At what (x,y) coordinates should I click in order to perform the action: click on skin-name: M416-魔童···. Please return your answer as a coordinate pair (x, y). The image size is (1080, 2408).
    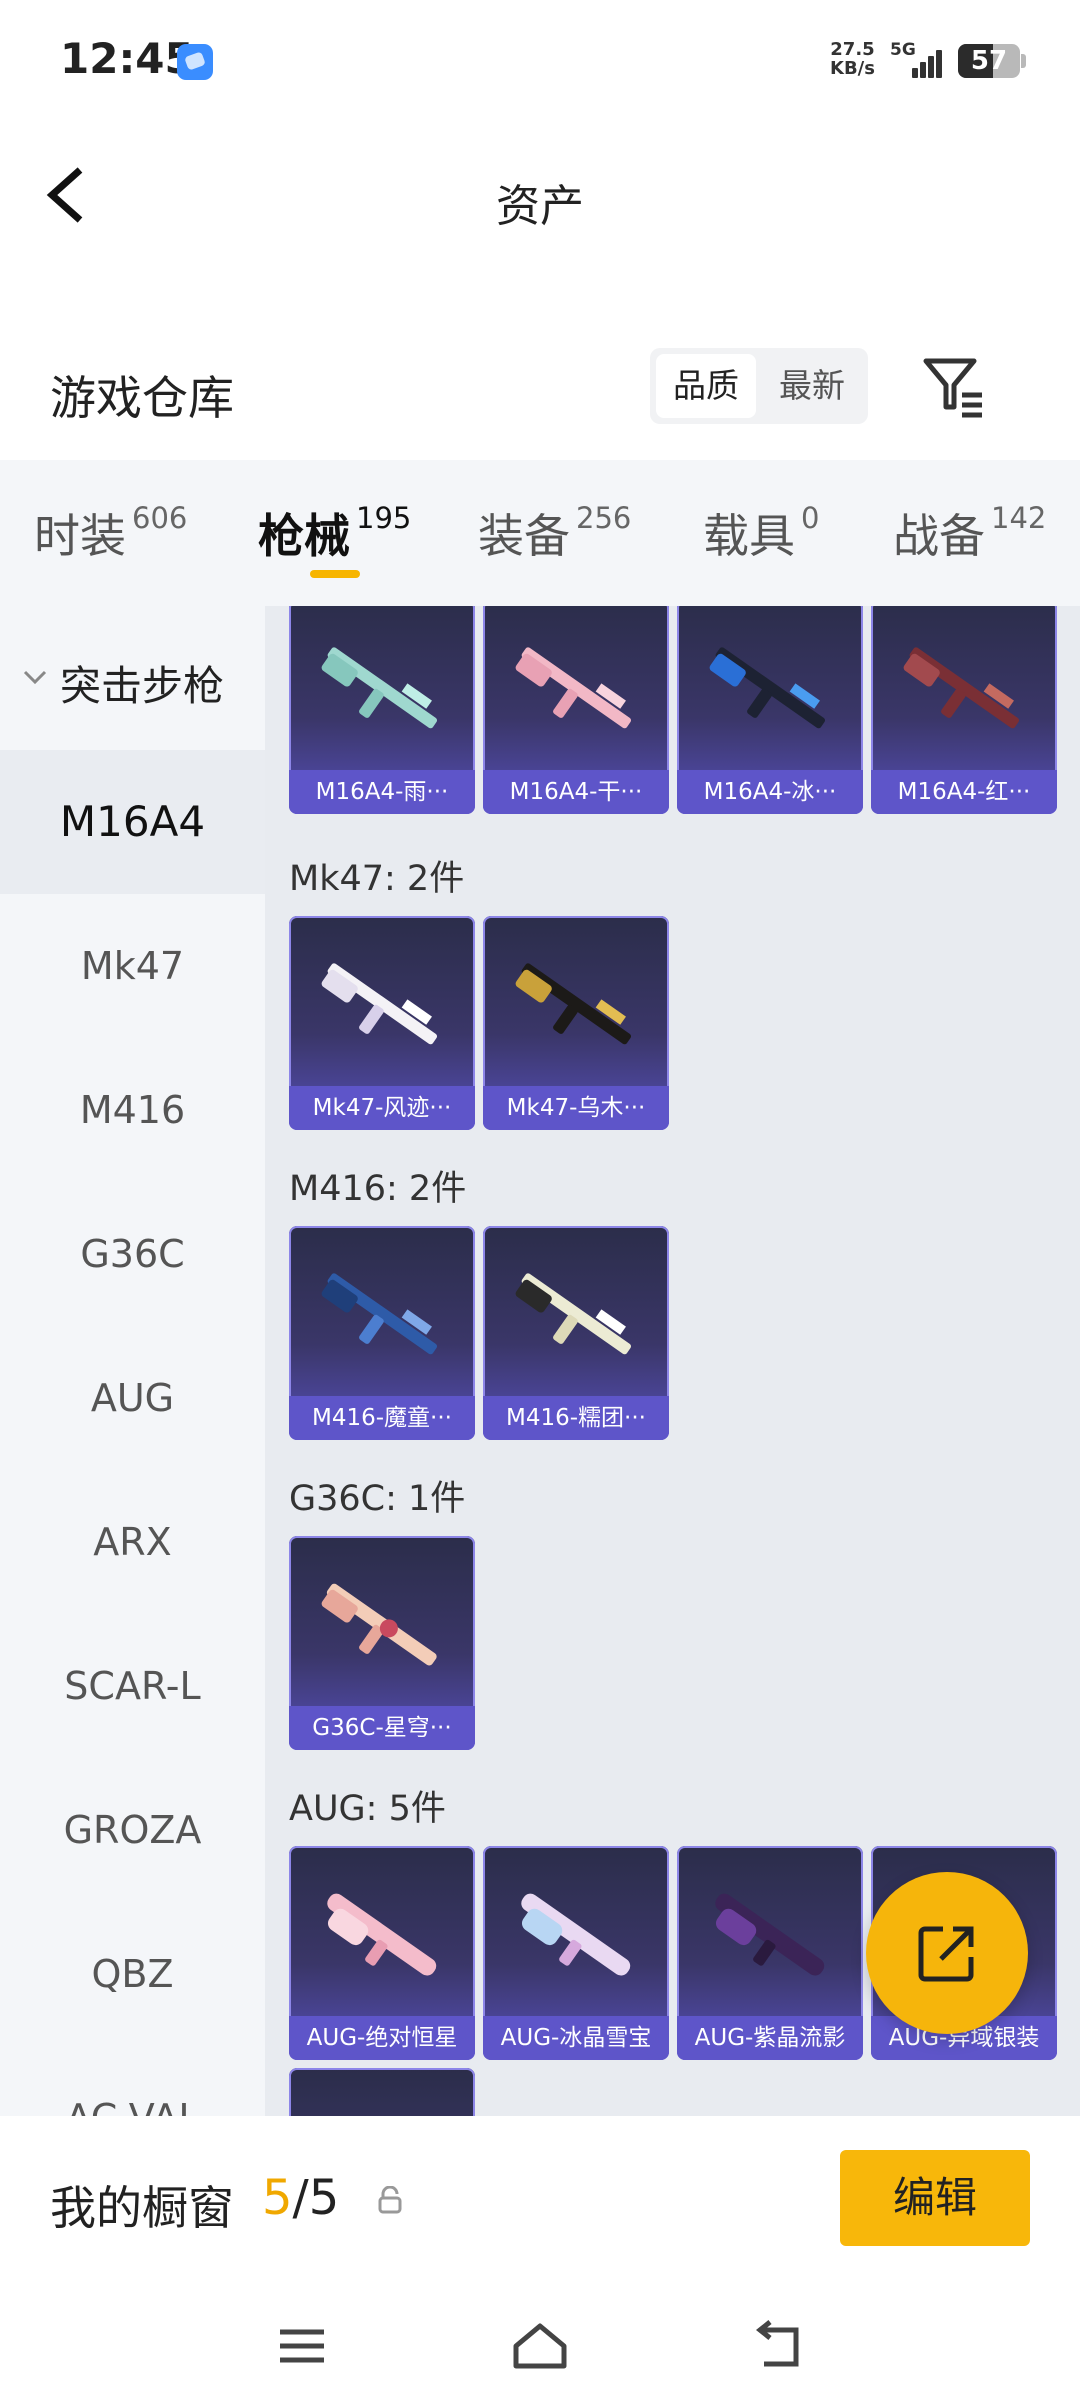
    Looking at the image, I should click on (382, 1418).